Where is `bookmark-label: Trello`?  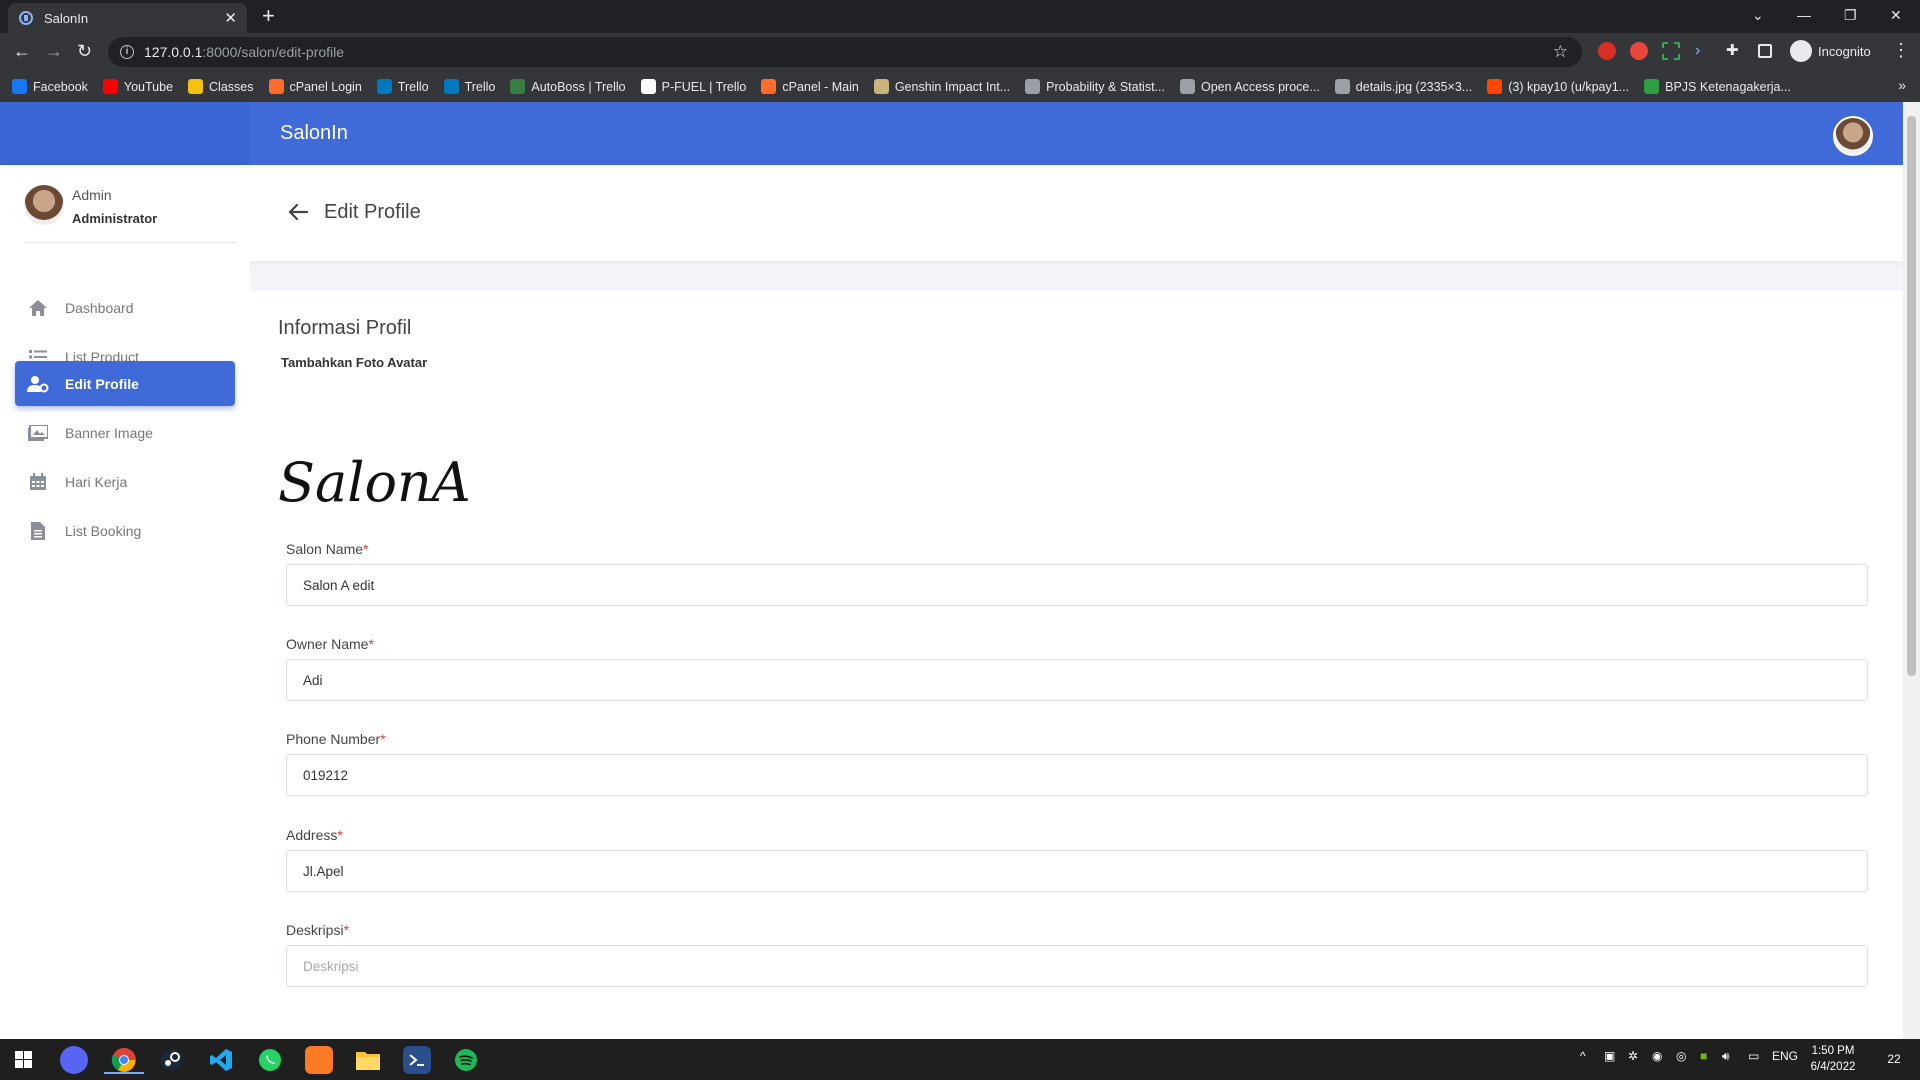 bookmark-label: Trello is located at coordinates (413, 86).